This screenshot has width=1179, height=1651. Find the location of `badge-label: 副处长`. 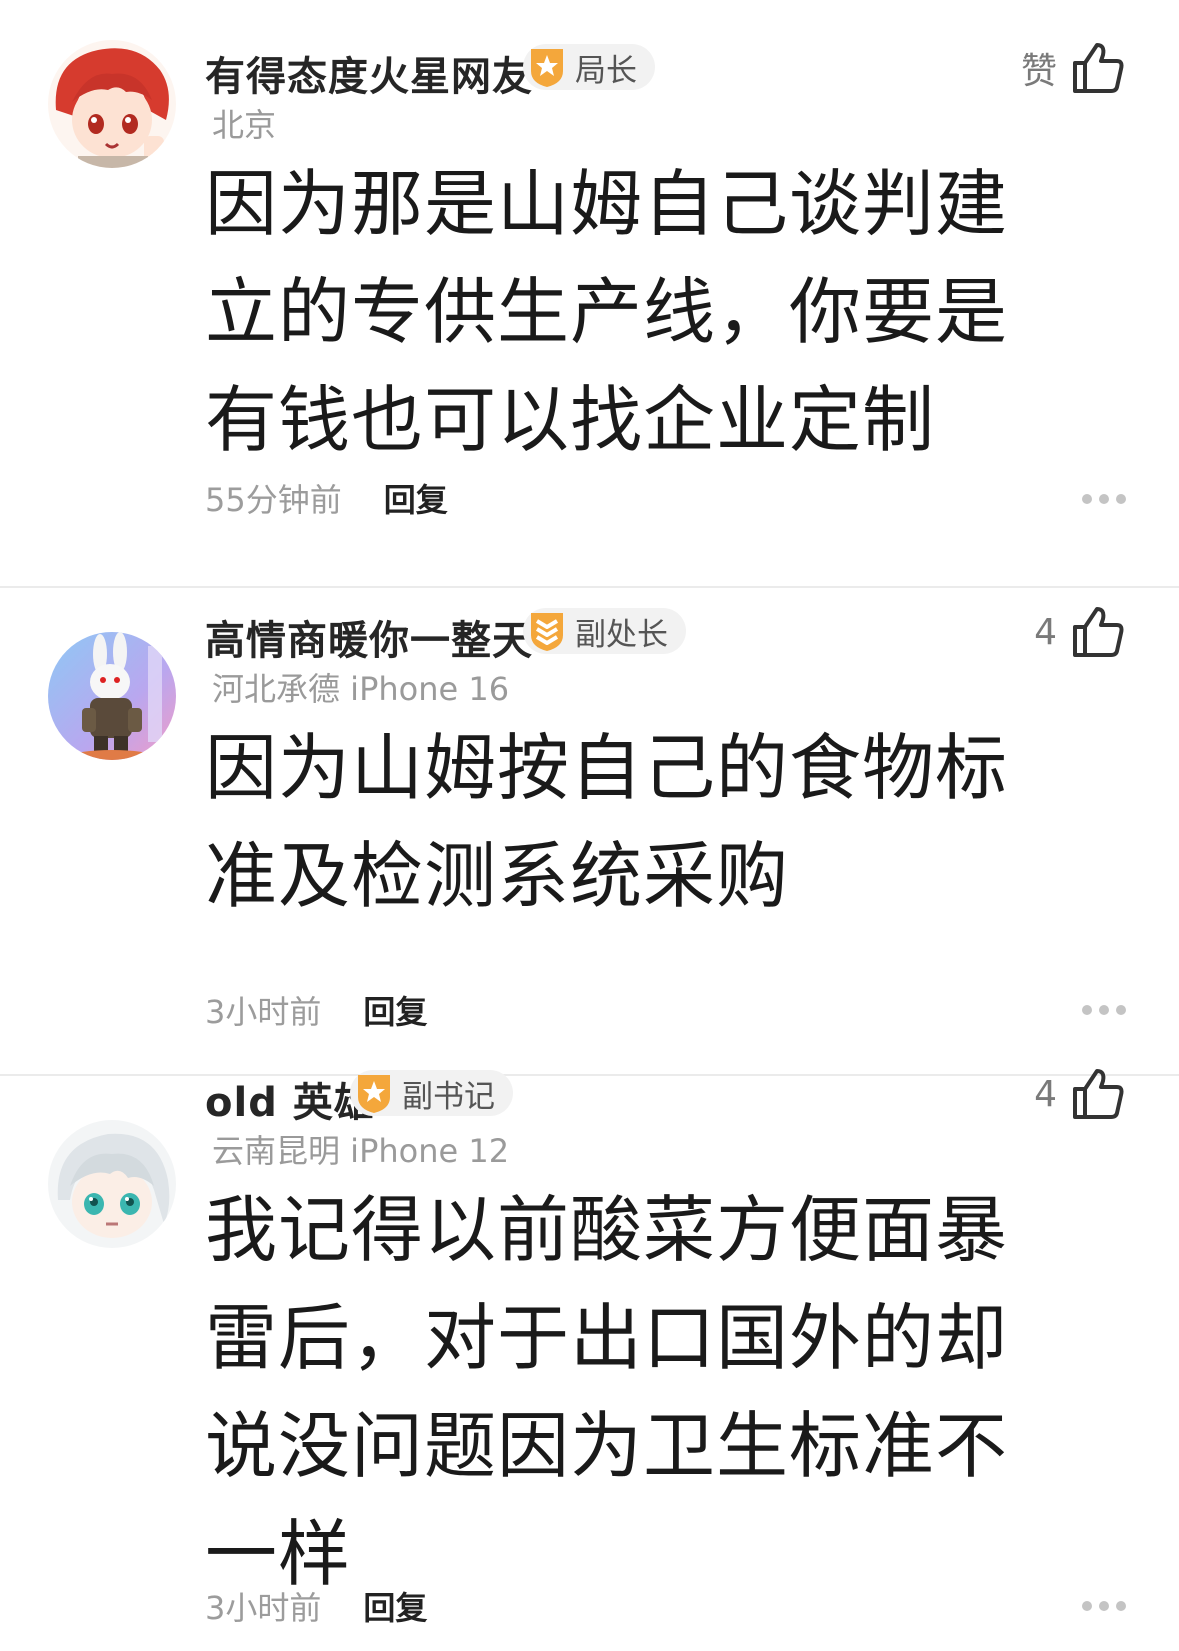

badge-label: 副处长 is located at coordinates (621, 634).